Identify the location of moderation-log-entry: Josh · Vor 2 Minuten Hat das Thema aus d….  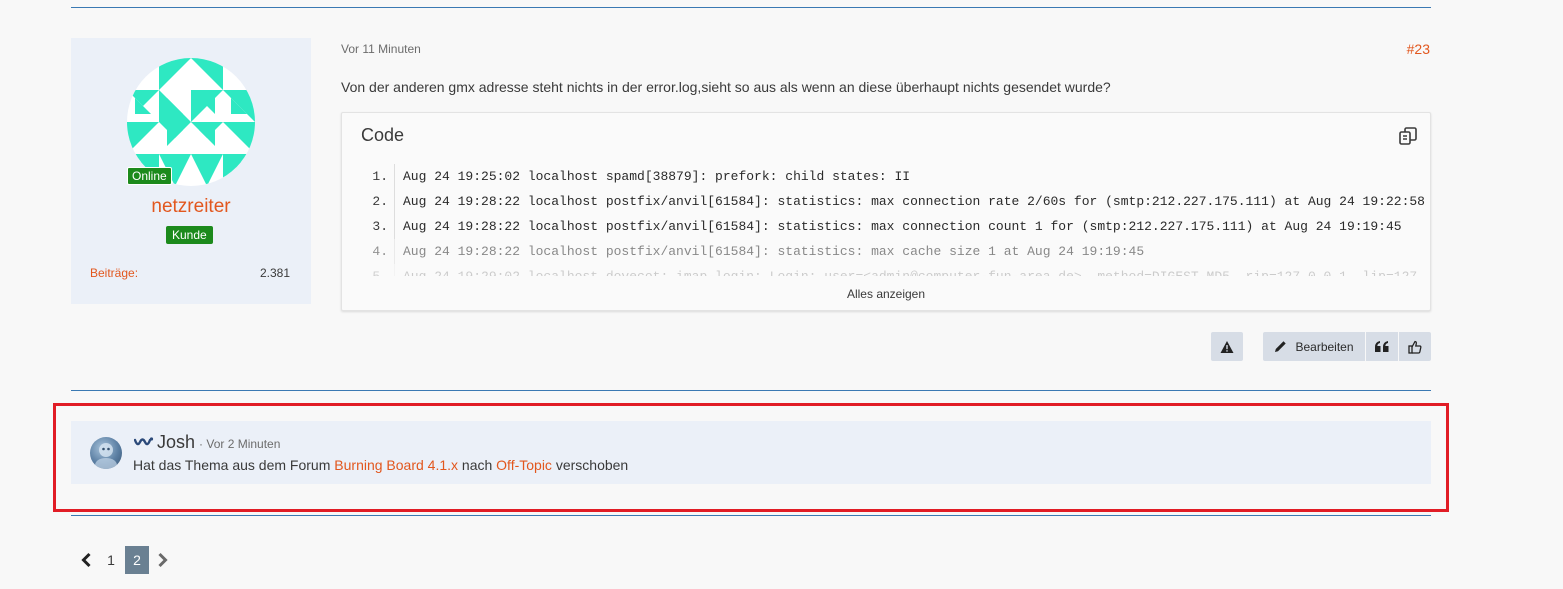
(751, 452).